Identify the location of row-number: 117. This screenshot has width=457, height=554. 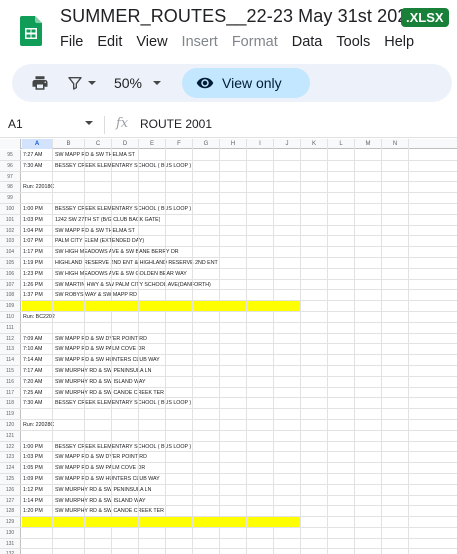
(10, 392).